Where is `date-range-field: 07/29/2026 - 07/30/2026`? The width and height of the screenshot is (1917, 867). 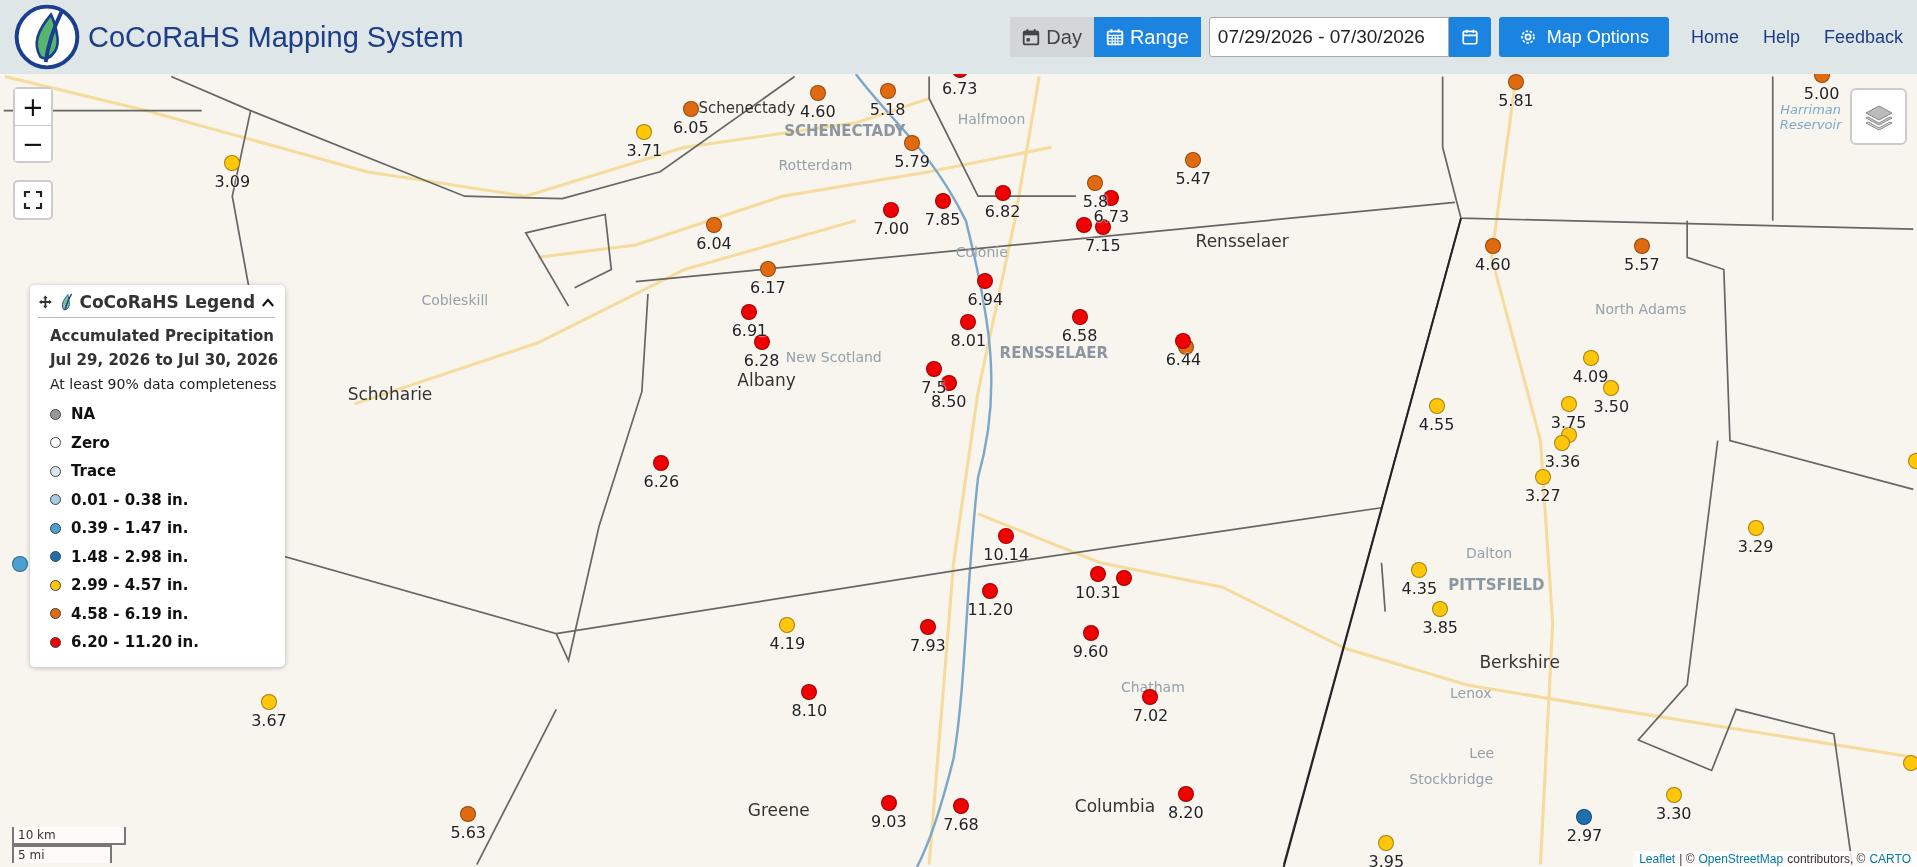 date-range-field: 07/29/2026 - 07/30/2026 is located at coordinates (1328, 37).